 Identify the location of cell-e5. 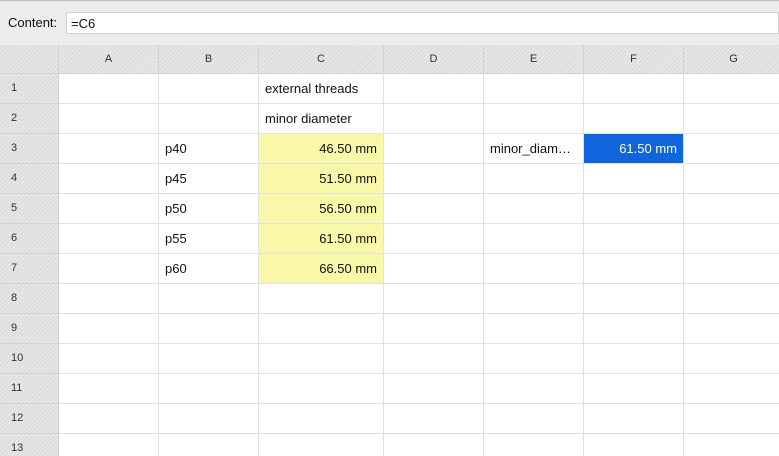
(534, 209).